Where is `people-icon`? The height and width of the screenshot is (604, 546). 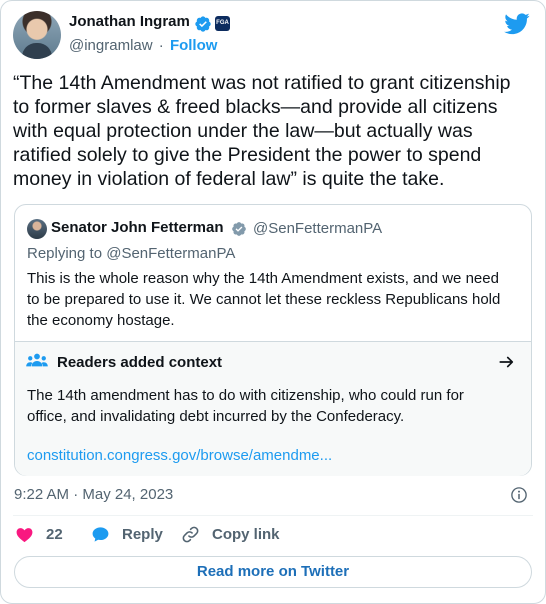 people-icon is located at coordinates (37, 360).